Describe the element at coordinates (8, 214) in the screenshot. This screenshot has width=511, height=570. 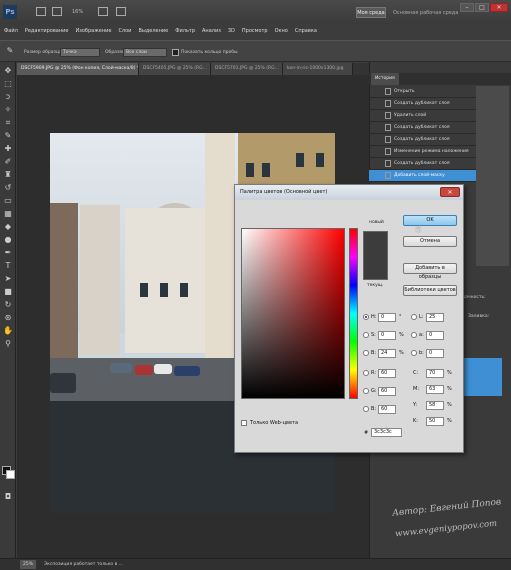
I see `gradient-tool-icon: ▦` at that location.